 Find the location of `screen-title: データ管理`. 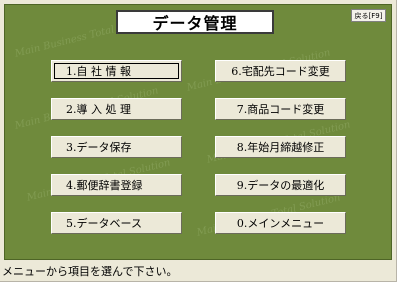

screen-title: データ管理 is located at coordinates (195, 22).